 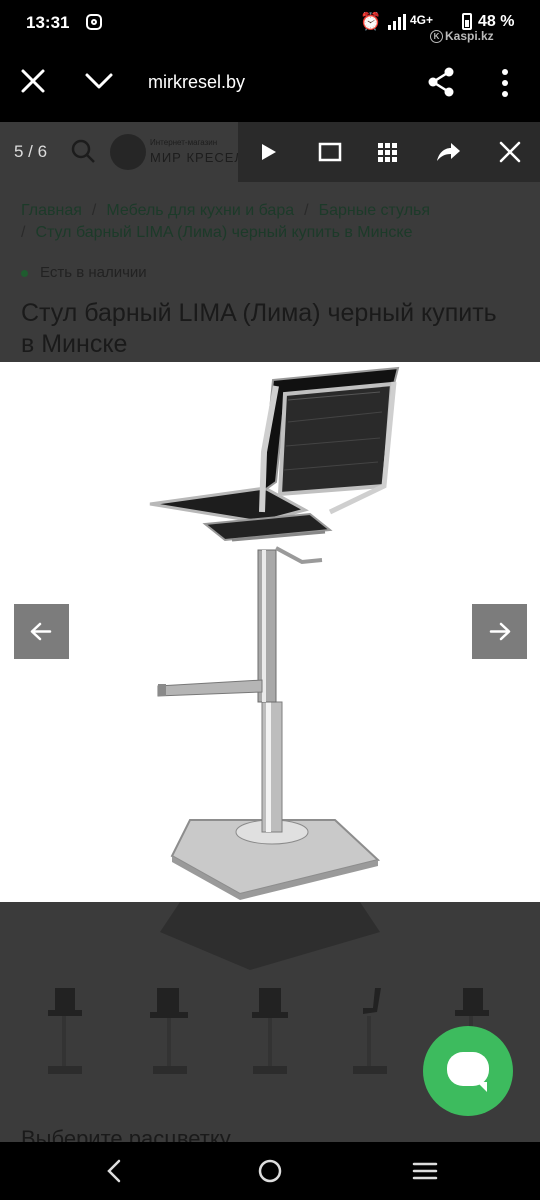 I want to click on browser-toolbar: mirkresel.by, so click(x=270, y=83).